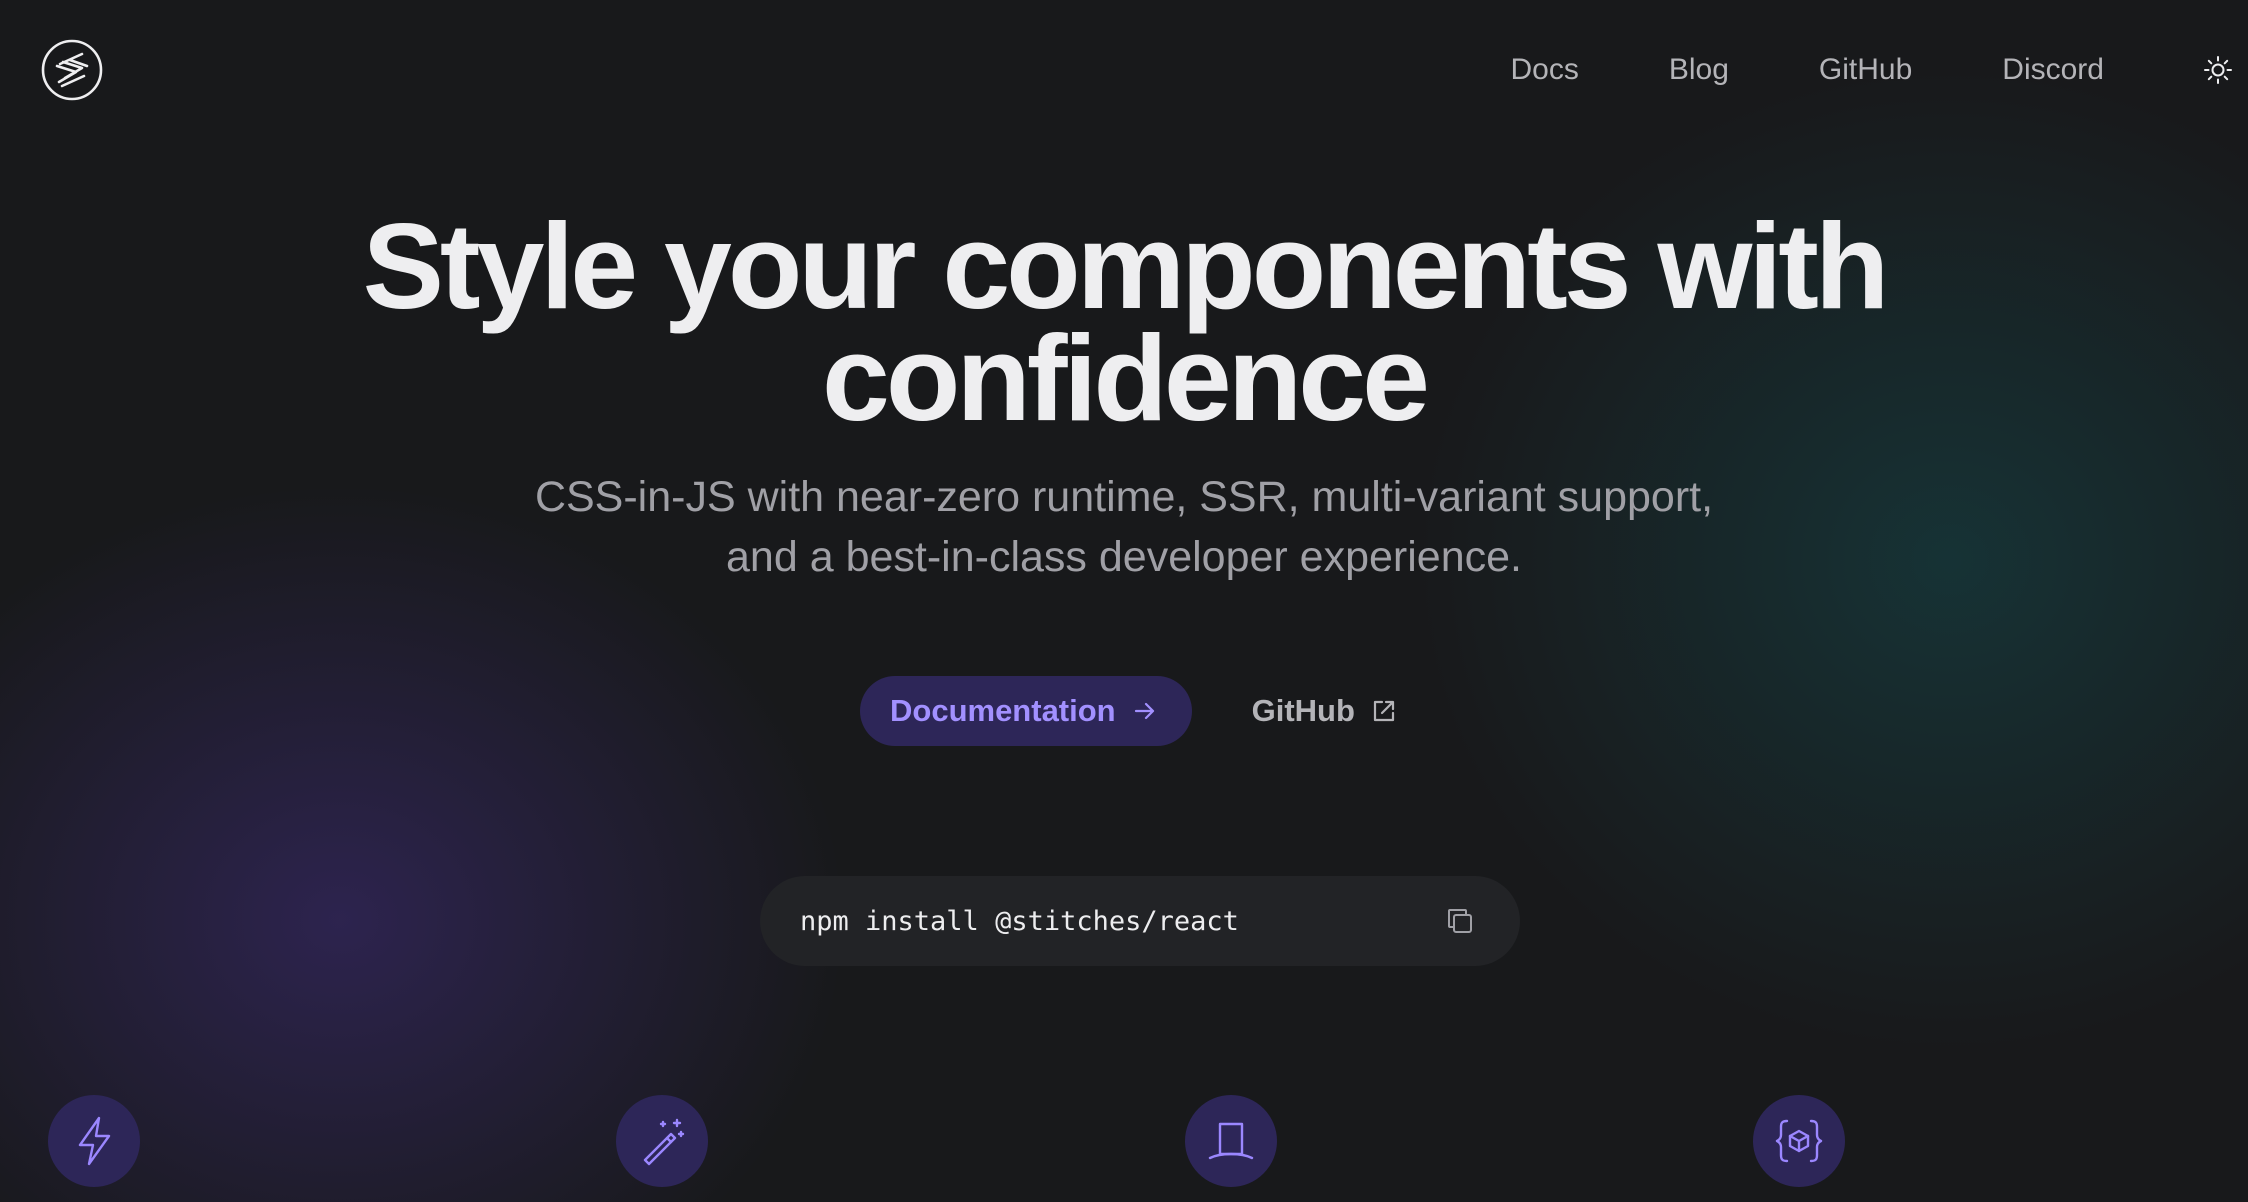 The height and width of the screenshot is (1202, 2248). I want to click on sun-icon, so click(2218, 70).